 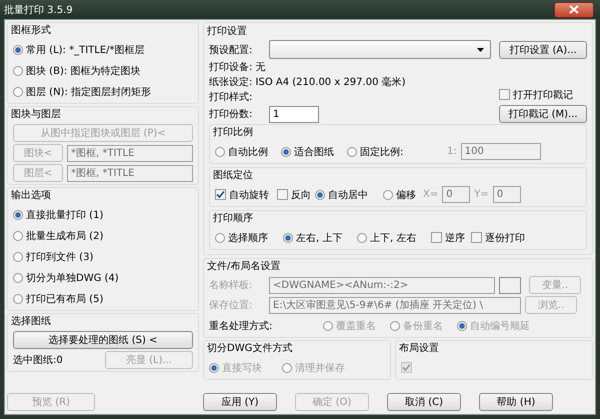 I want to click on group-title: 图框形式, so click(x=31, y=31).